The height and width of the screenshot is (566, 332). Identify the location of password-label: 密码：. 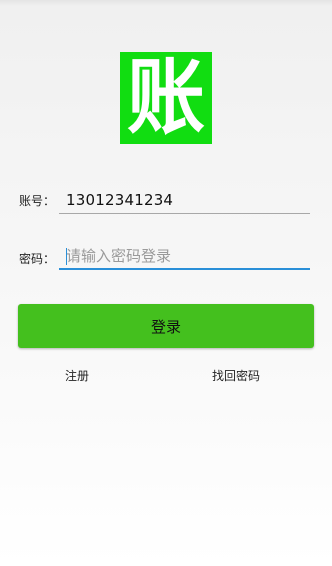
(37, 259).